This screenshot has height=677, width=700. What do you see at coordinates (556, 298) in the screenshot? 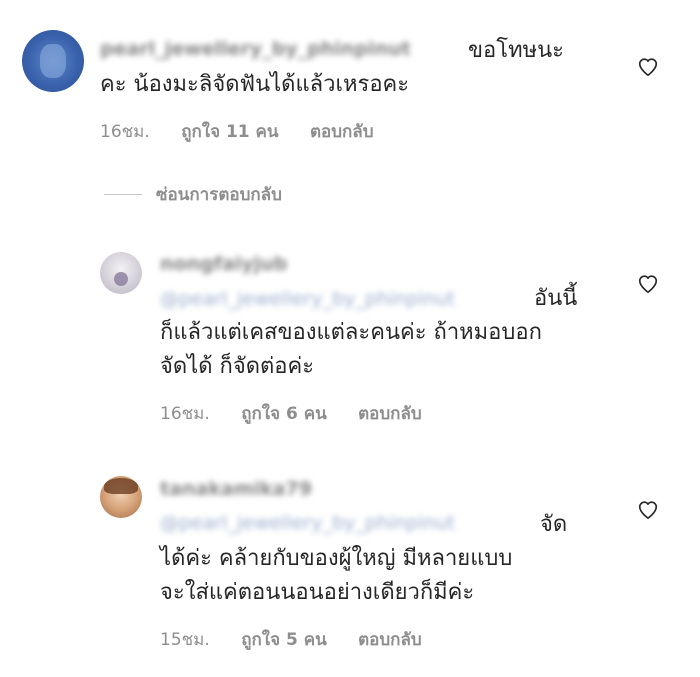
I see `reply-text-line: อันนี้` at bounding box center [556, 298].